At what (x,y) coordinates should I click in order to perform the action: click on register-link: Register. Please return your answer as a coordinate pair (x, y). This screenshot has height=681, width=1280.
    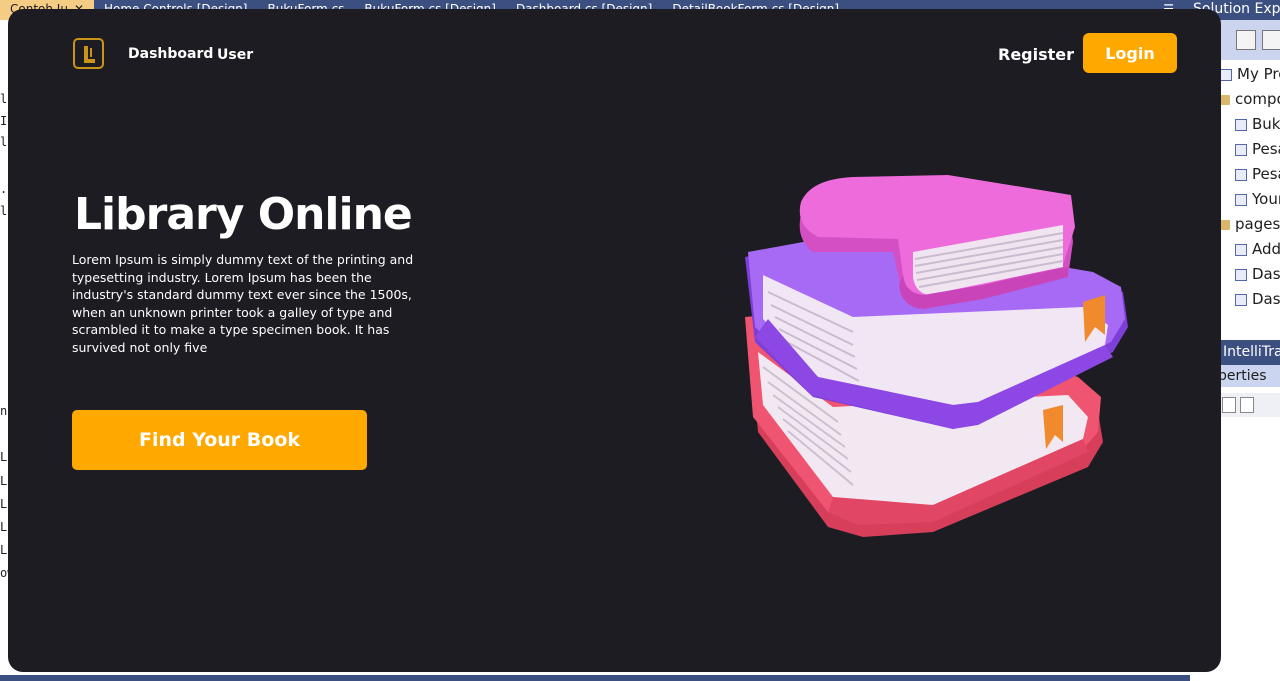
    Looking at the image, I should click on (1036, 54).